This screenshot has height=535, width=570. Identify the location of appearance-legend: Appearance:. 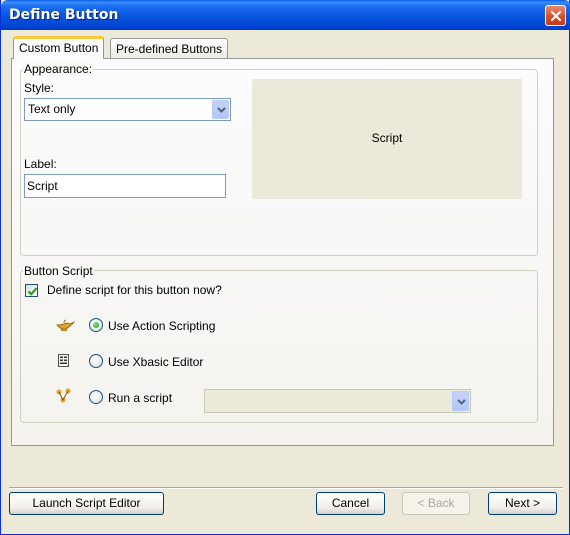
(58, 69).